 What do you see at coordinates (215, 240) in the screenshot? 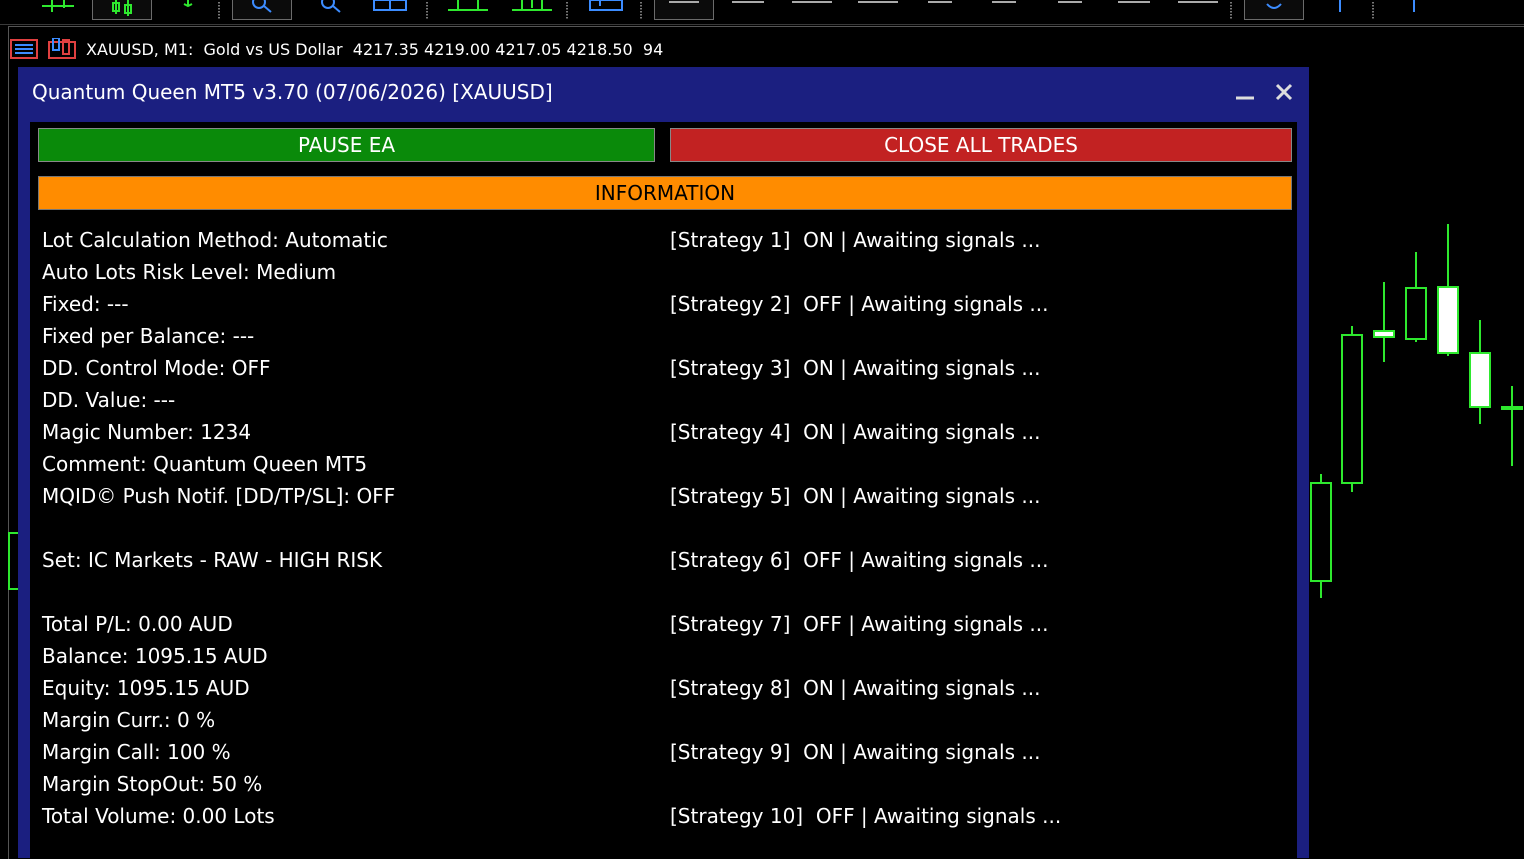
I see `info-line: Lot Calculation Method: Automatic` at bounding box center [215, 240].